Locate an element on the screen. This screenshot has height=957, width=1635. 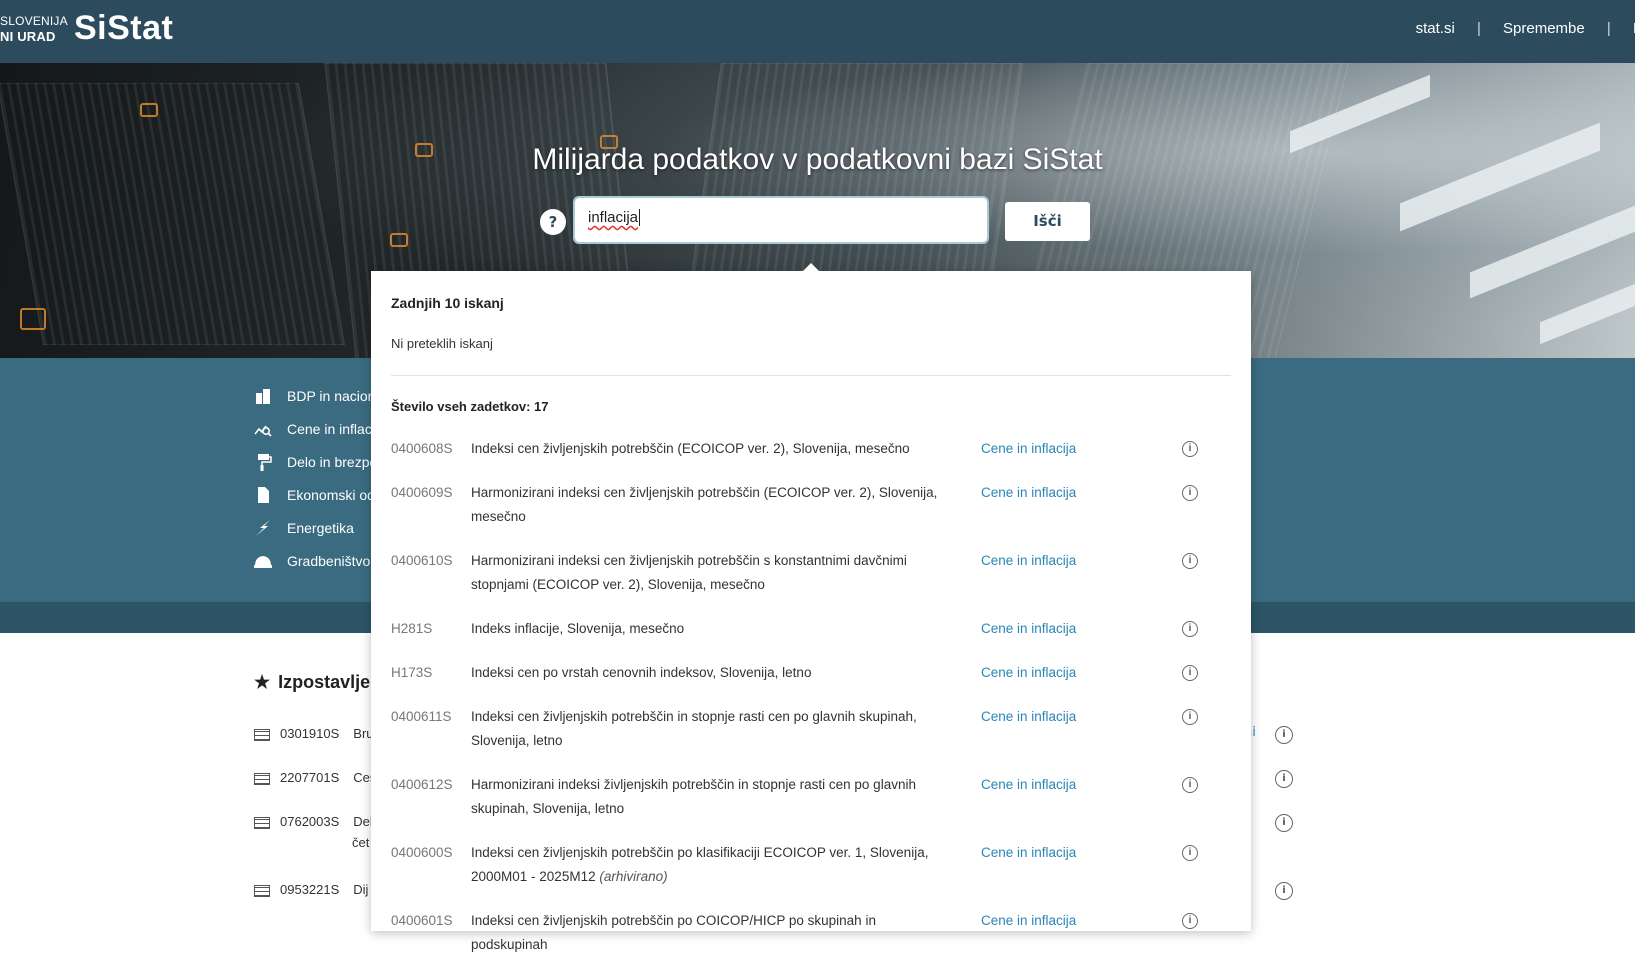
featured-text-line2: čet is located at coordinates (361, 842).